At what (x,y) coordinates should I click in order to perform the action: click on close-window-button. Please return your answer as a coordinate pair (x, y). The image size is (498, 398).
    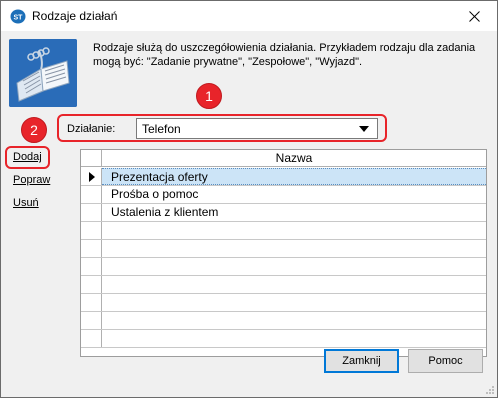
    Looking at the image, I should click on (474, 16).